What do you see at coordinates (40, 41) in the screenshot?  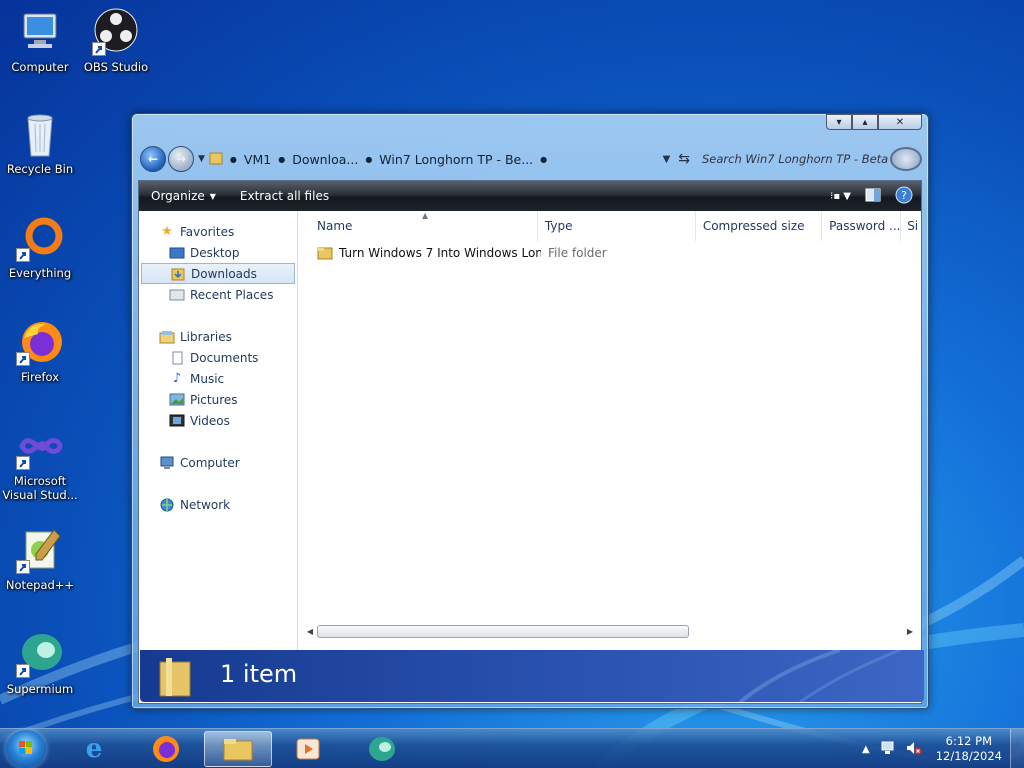 I see `desktop-icon-computer: Computer` at bounding box center [40, 41].